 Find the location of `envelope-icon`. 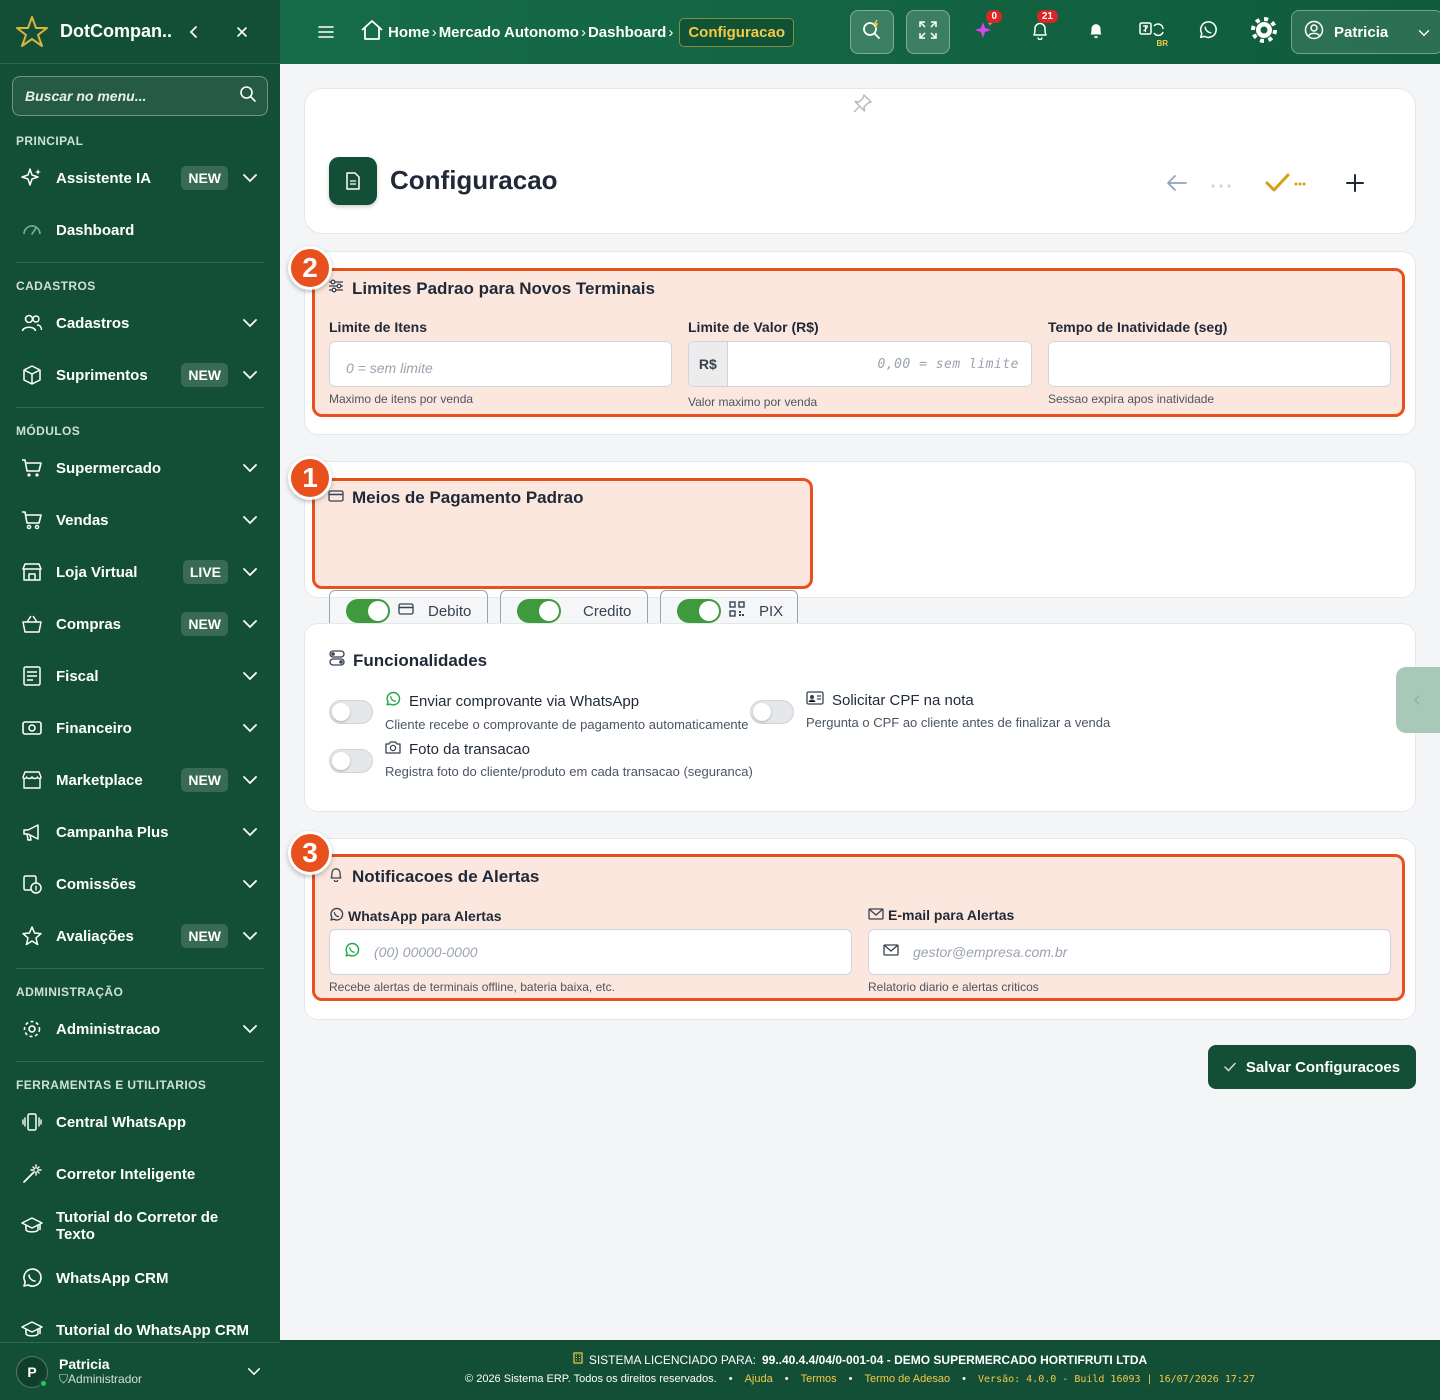

envelope-icon is located at coordinates (876, 915).